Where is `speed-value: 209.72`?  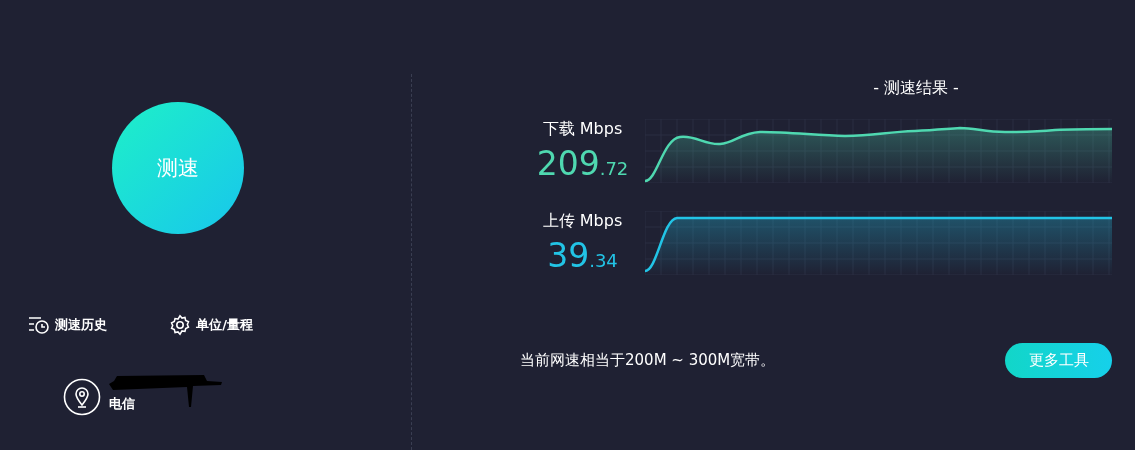
speed-value: 209.72 is located at coordinates (582, 163).